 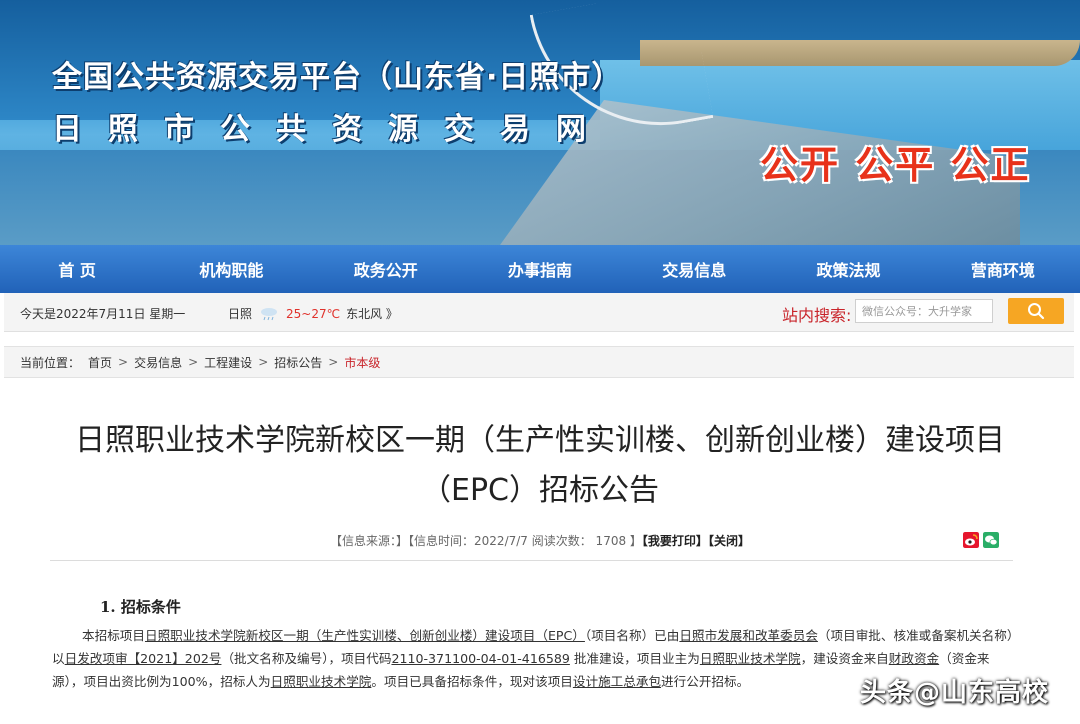 What do you see at coordinates (486, 541) in the screenshot?
I see `meta-source-time-views: 【信息来源：】【信息时间：2022/7/7 阅读次数： 1708 】` at bounding box center [486, 541].